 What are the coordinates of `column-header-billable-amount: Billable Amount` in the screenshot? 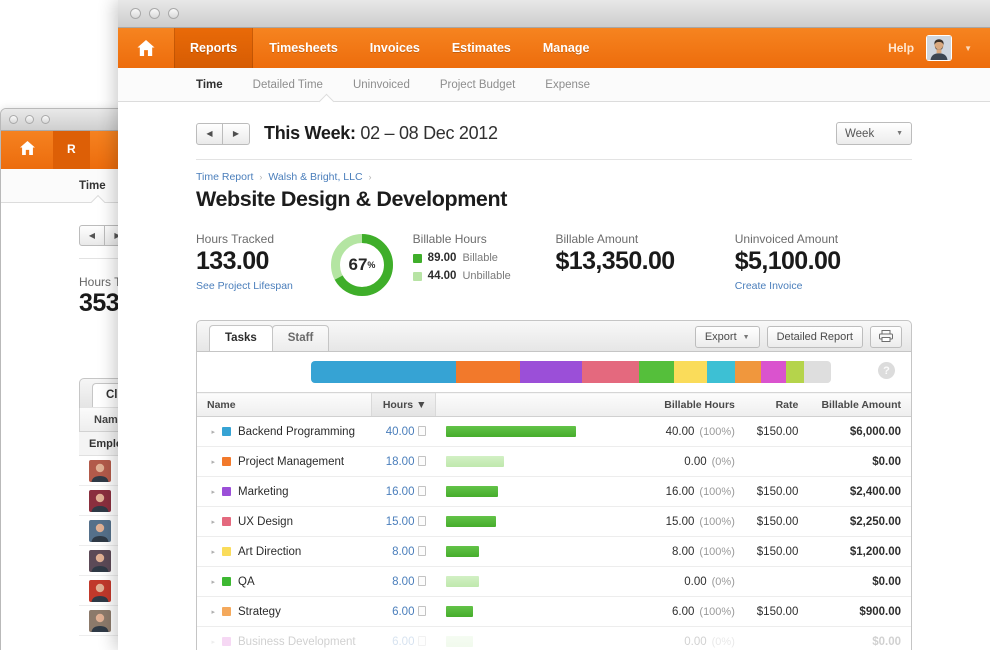 It's located at (859, 404).